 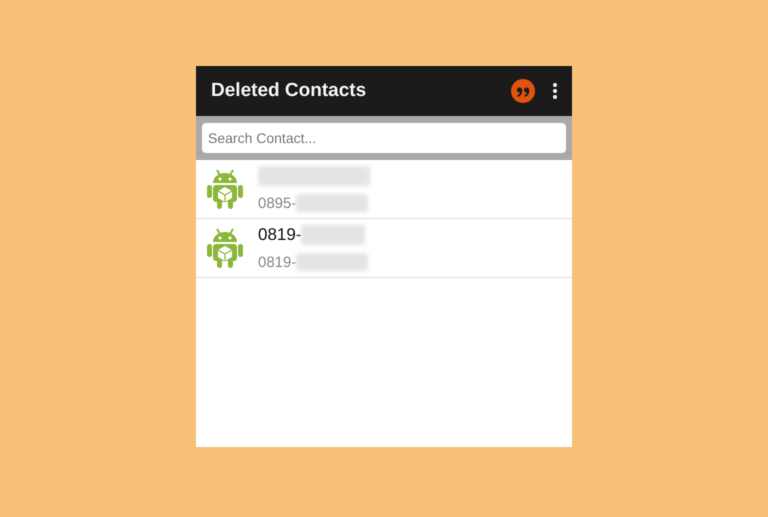 I want to click on contact-row: 0895-, so click(x=384, y=189).